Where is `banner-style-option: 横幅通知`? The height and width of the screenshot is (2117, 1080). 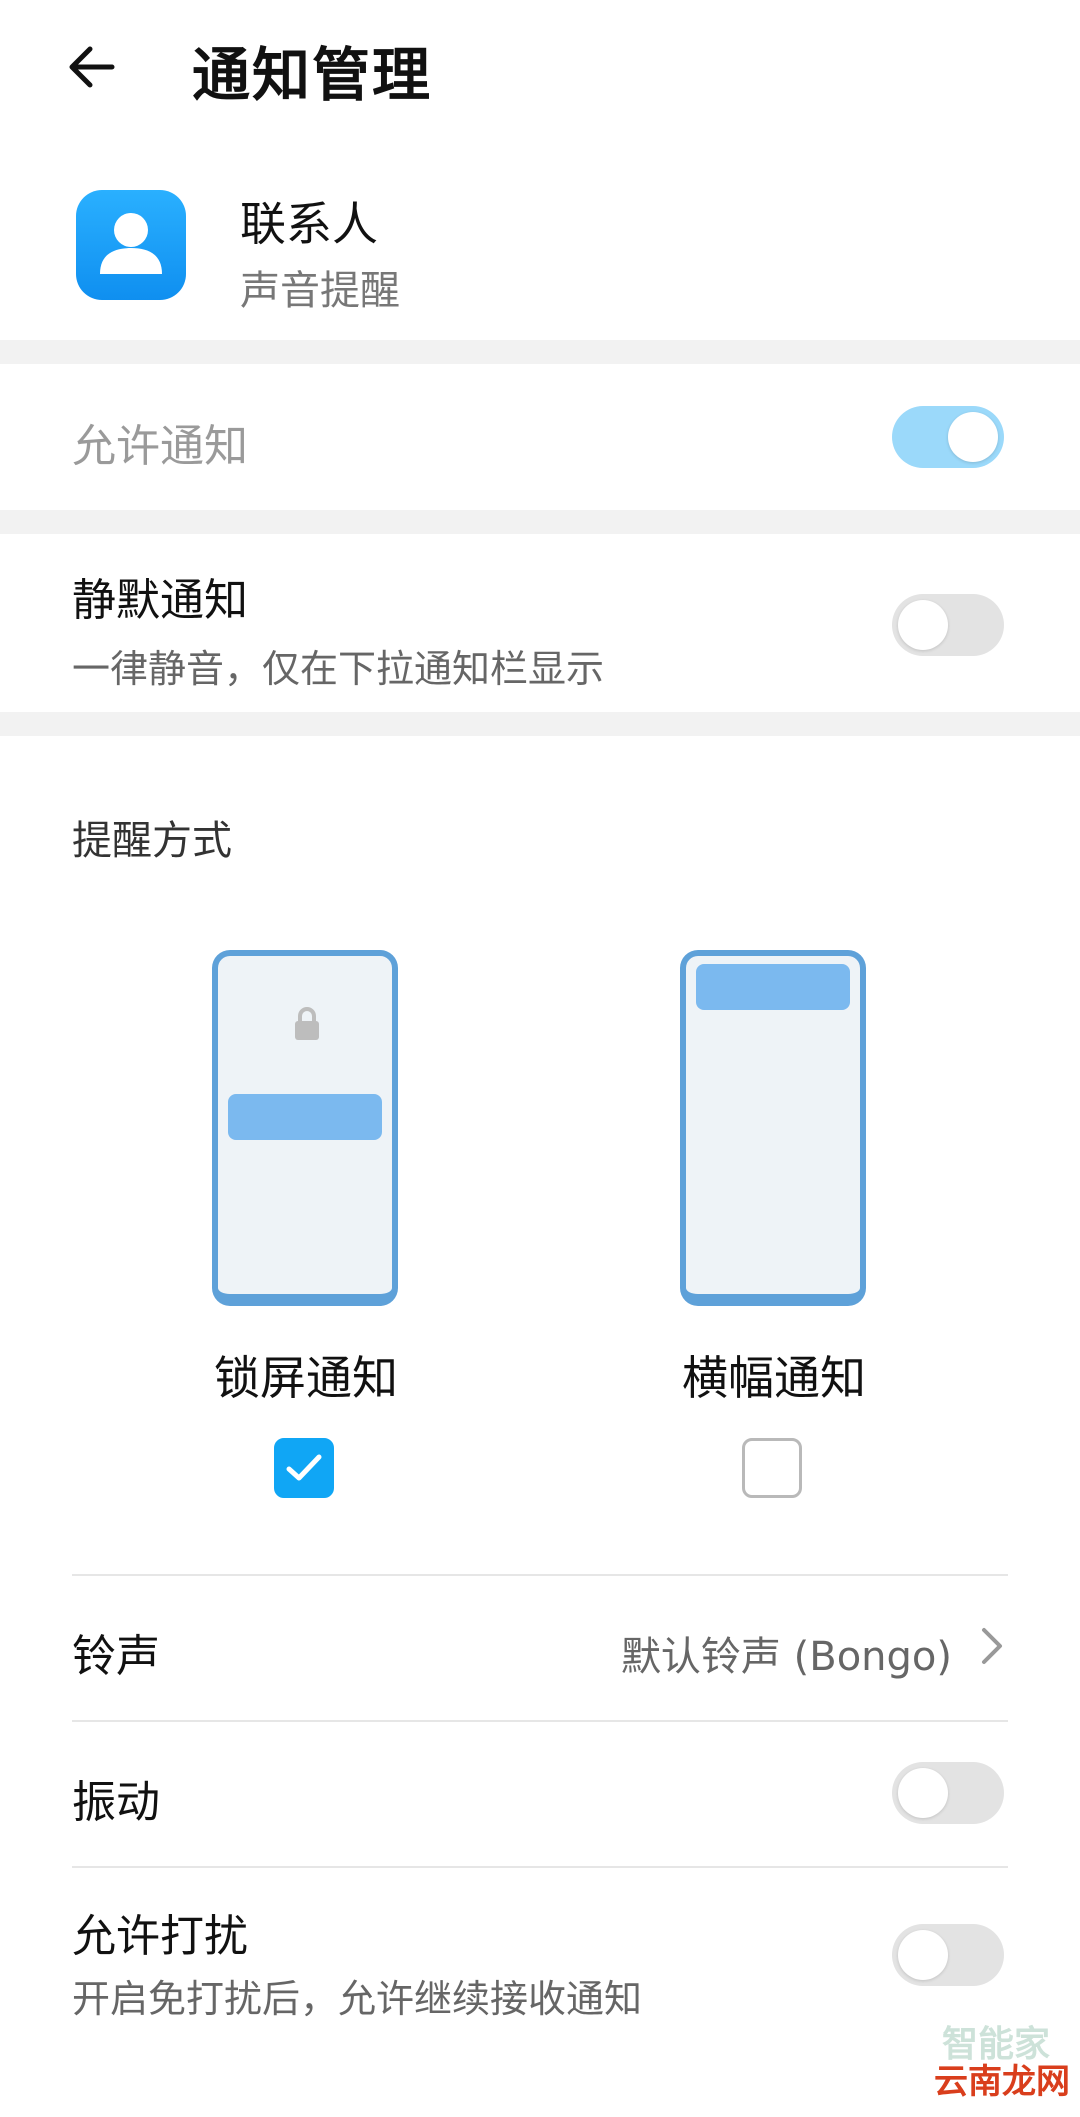
banner-style-option: 横幅通知 is located at coordinates (766, 1230).